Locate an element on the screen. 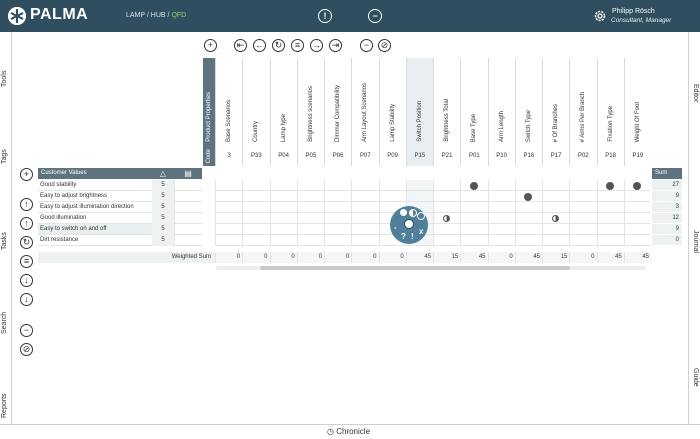  tab-reports: Reports is located at coordinates (4, 405).